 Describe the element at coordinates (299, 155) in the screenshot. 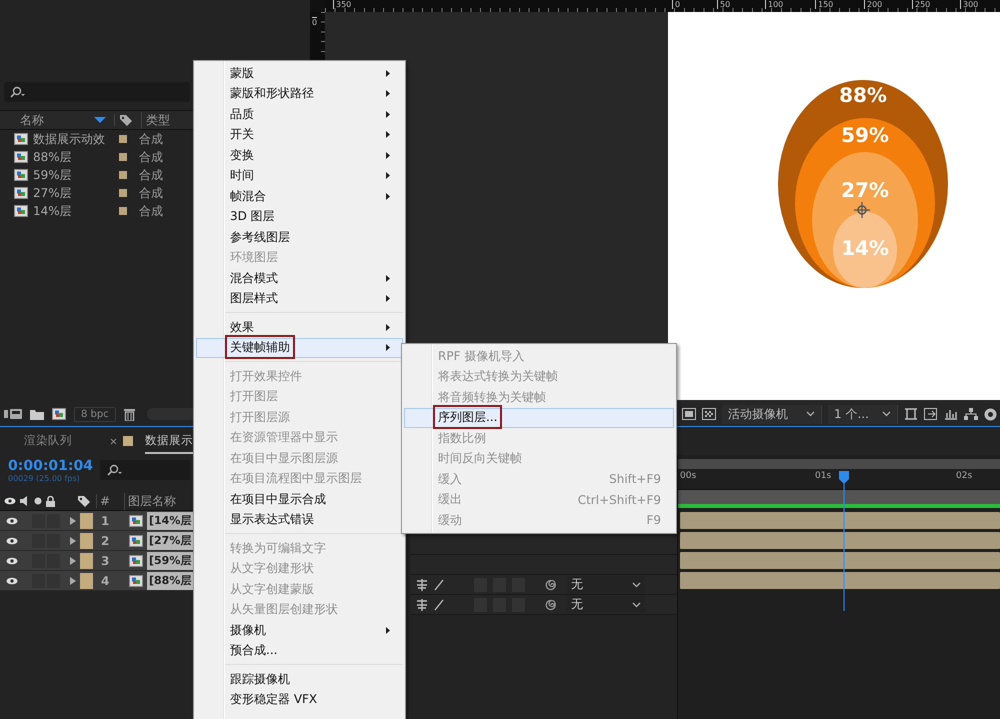

I see `menu-item: 变换` at that location.